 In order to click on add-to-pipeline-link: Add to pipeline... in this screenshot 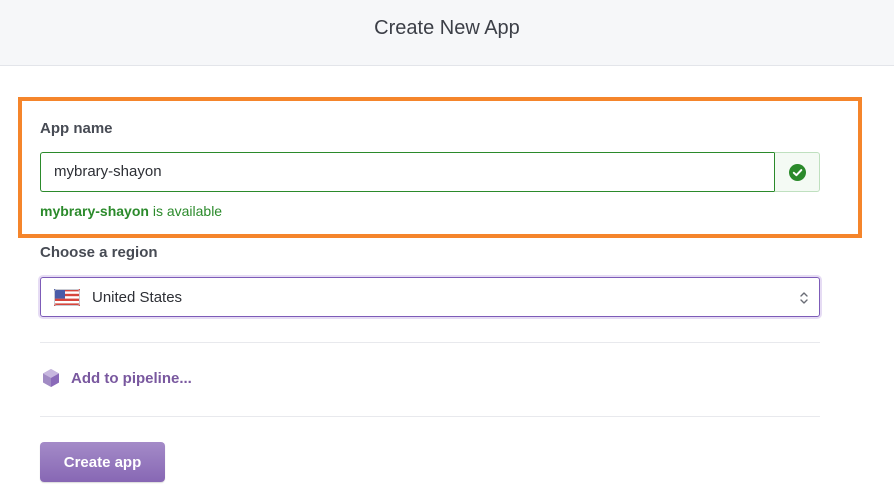, I will do `click(116, 378)`.